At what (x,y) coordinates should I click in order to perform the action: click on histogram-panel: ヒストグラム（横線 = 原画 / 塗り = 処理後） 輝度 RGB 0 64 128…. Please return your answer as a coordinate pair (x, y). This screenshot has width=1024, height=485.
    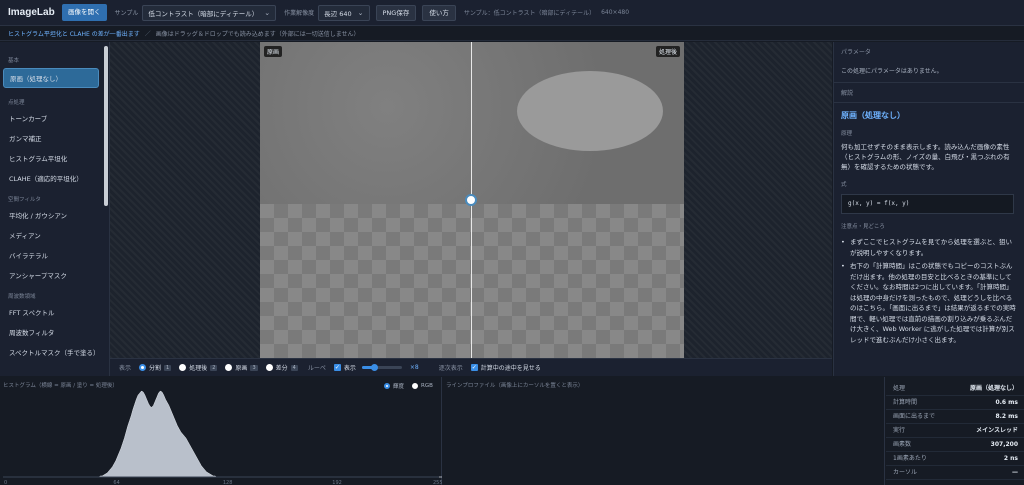
    Looking at the image, I should click on (221, 431).